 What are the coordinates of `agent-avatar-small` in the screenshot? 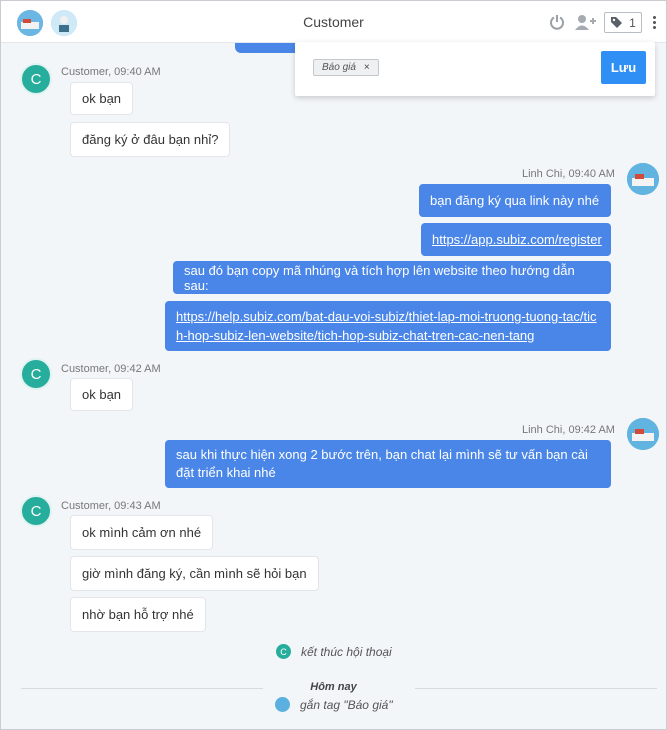 It's located at (282, 704).